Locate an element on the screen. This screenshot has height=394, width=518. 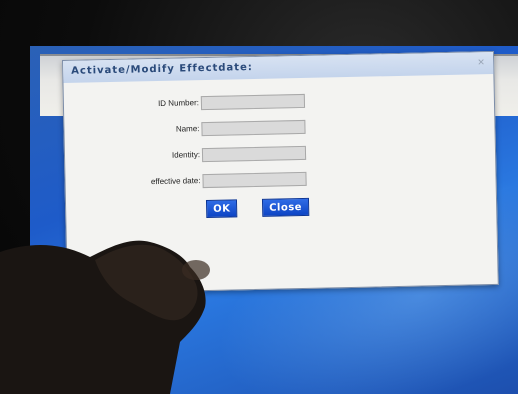
close-button: Close is located at coordinates (285, 207).